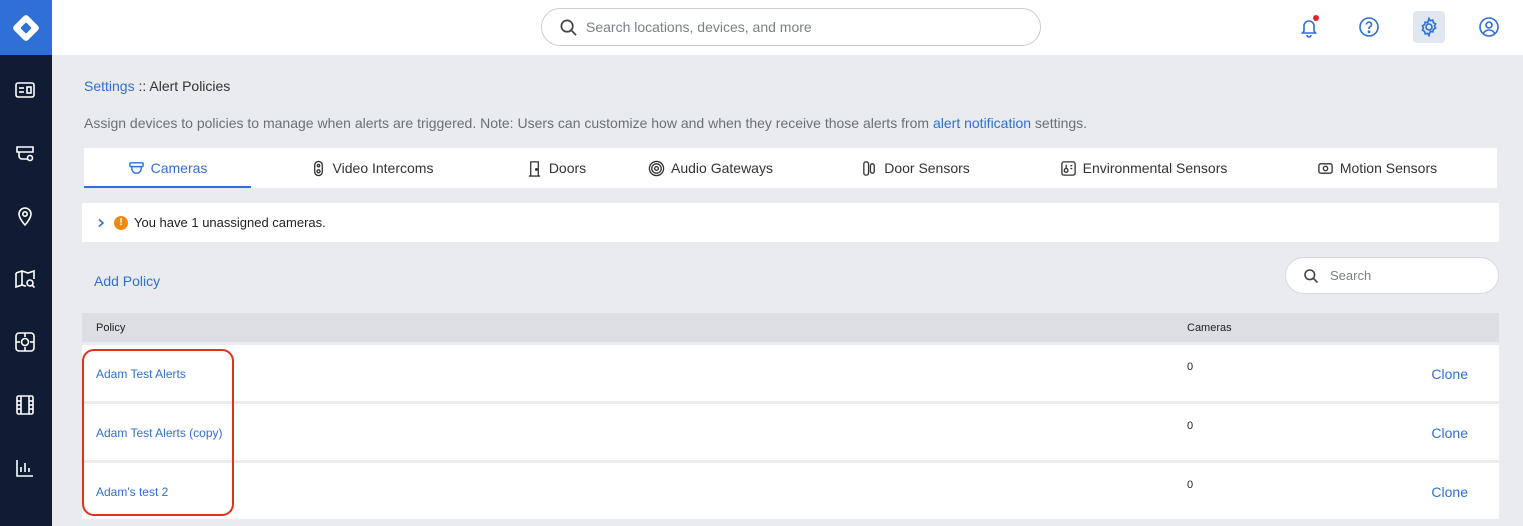 The width and height of the screenshot is (1523, 526). What do you see at coordinates (806, 27) in the screenshot?
I see `global-search-input` at bounding box center [806, 27].